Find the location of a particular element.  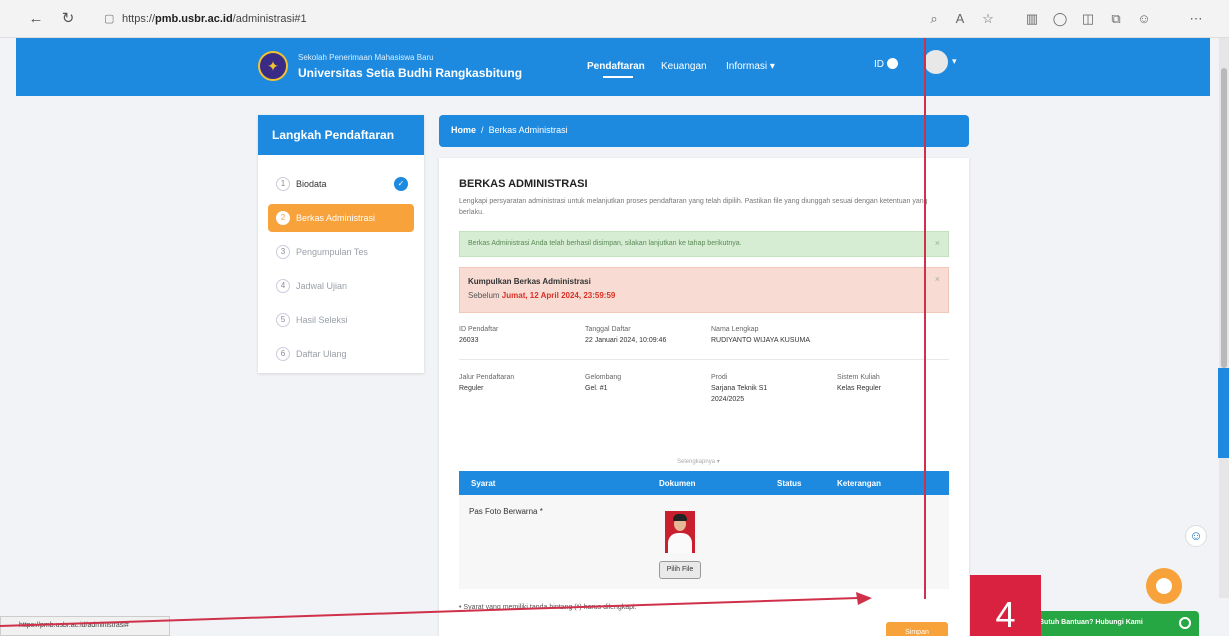

annotation-arrow-head is located at coordinates (864, 598).